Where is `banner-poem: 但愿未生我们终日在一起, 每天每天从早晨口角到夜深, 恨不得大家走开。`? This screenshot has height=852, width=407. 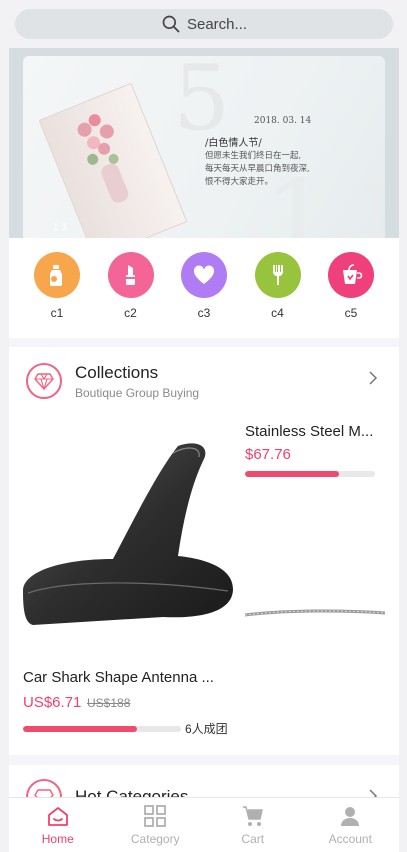
banner-poem: 但愿未生我们终日在一起, 每天每天从早晨口角到夜深, 恨不得大家走开。 is located at coordinates (257, 169).